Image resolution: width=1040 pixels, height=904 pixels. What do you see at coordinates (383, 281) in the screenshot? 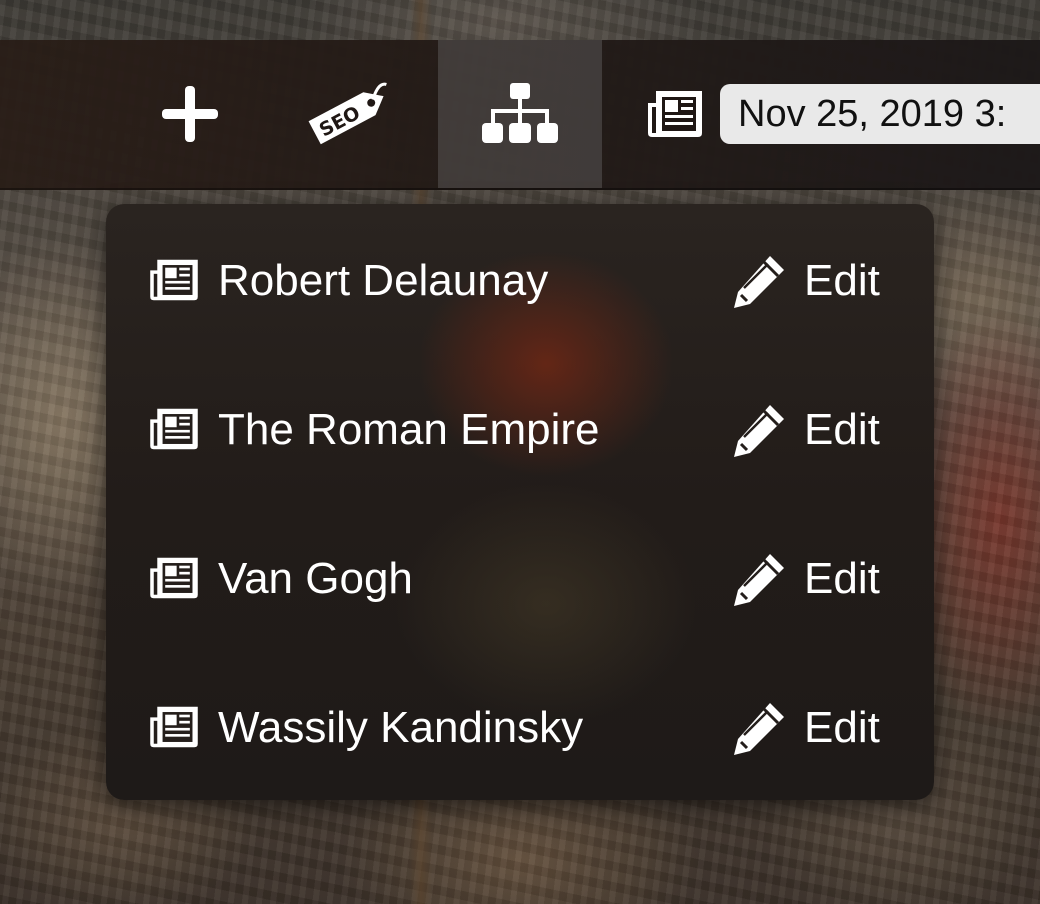
I see `page-title-link: Robert Delaunay` at bounding box center [383, 281].